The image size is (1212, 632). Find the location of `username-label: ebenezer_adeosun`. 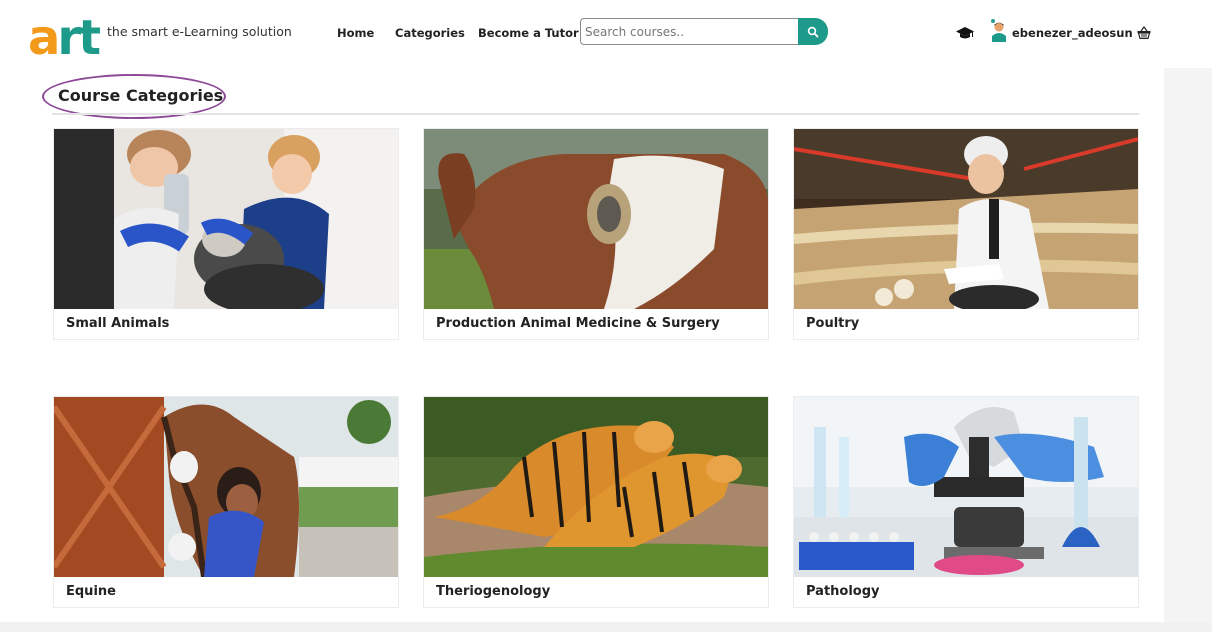

username-label: ebenezer_adeosun is located at coordinates (1072, 33).